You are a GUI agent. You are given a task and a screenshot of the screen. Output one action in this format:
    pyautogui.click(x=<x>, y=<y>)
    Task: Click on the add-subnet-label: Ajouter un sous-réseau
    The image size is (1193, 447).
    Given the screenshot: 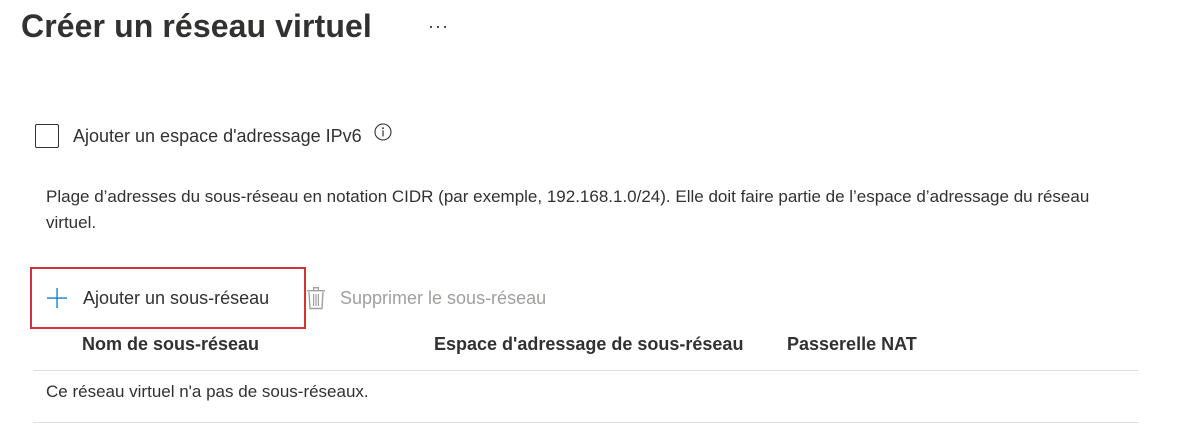 What is the action you would take?
    pyautogui.click(x=176, y=297)
    